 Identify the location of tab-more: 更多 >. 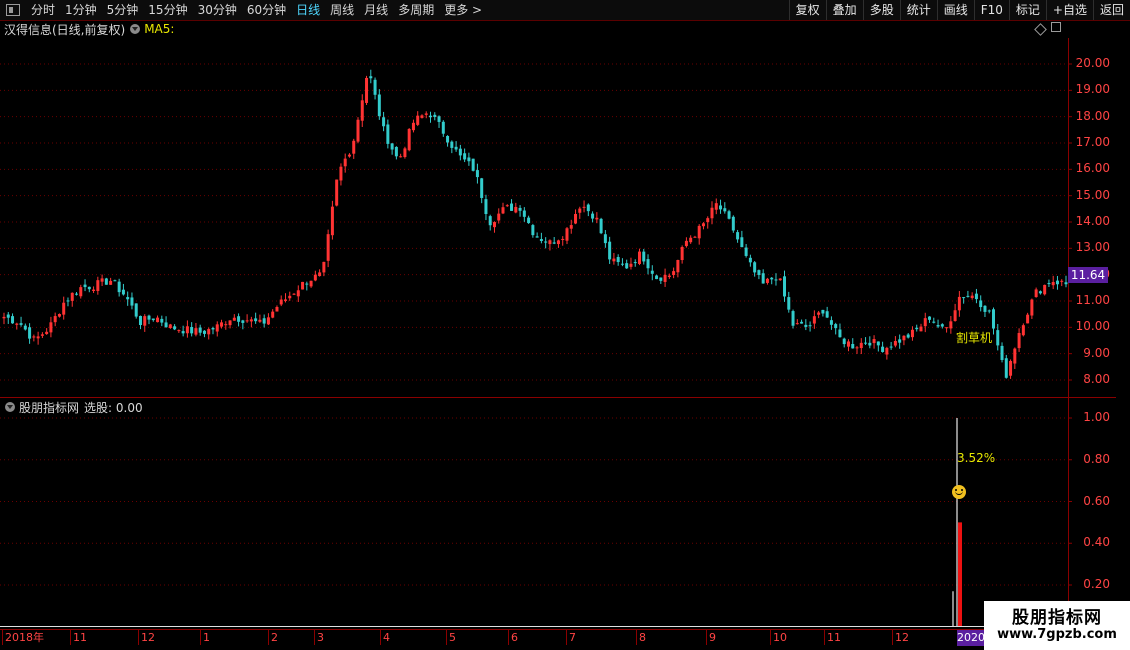
(463, 10).